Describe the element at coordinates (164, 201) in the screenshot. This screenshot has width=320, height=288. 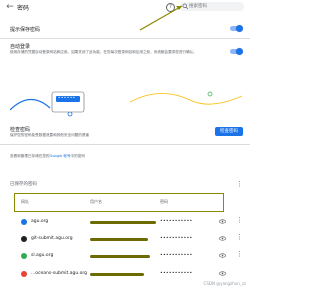
I see `column-password: 密码` at that location.